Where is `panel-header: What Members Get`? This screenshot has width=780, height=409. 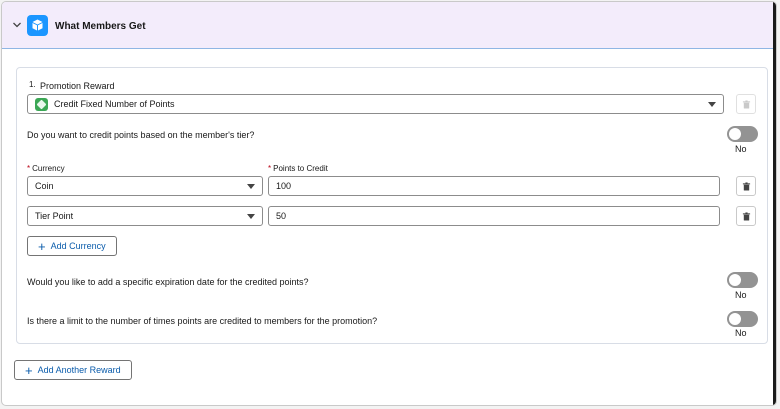 panel-header: What Members Get is located at coordinates (389, 25).